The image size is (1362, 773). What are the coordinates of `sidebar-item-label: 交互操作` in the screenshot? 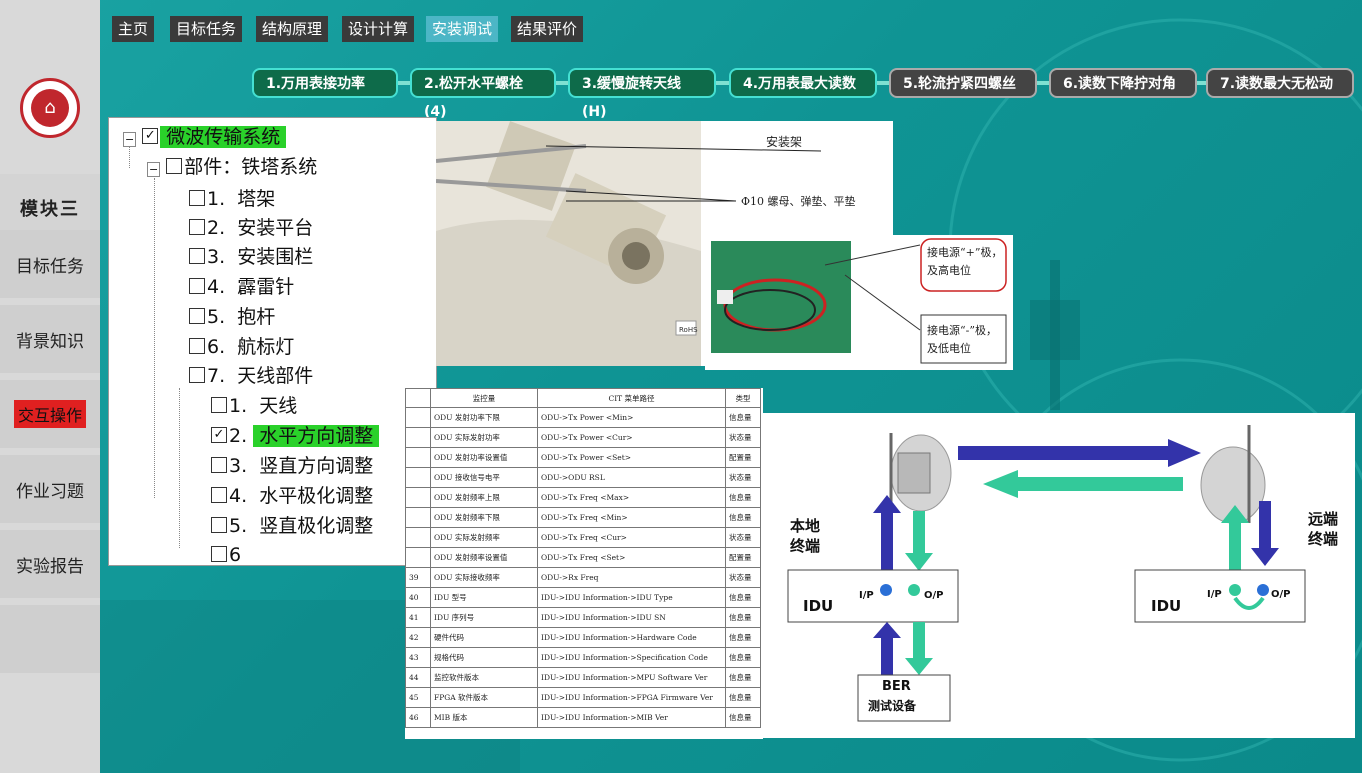 It's located at (49, 414).